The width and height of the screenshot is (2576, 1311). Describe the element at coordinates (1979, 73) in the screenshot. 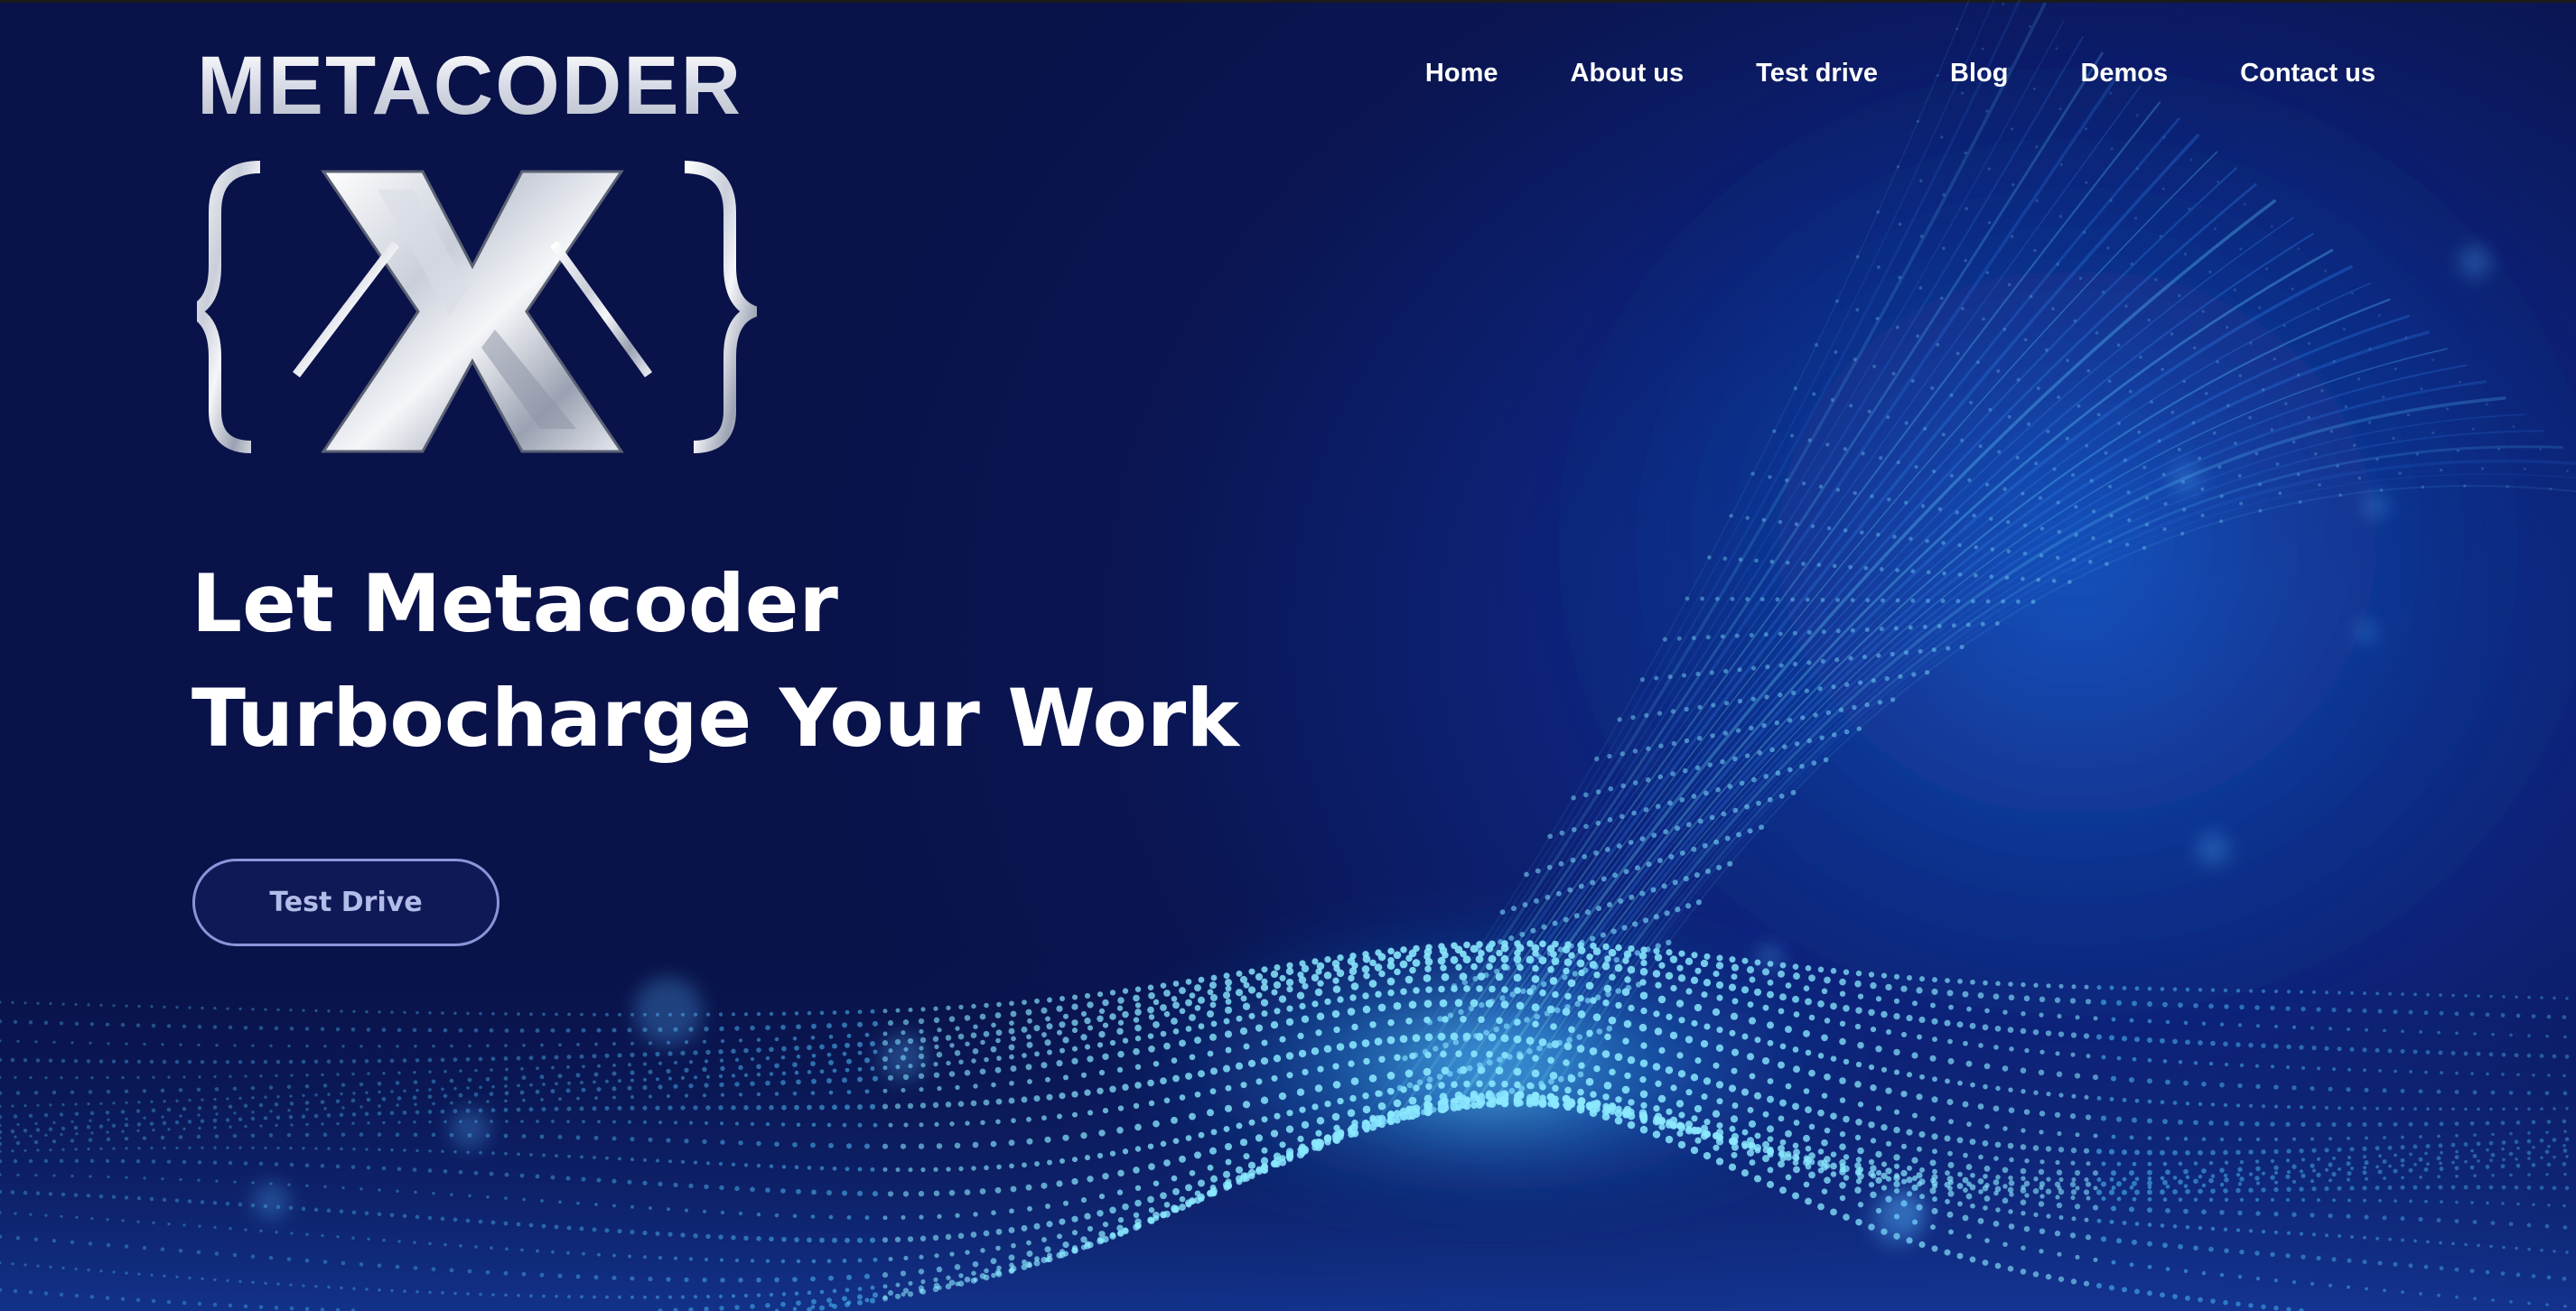

I see `nav-item-blog: Blog` at that location.